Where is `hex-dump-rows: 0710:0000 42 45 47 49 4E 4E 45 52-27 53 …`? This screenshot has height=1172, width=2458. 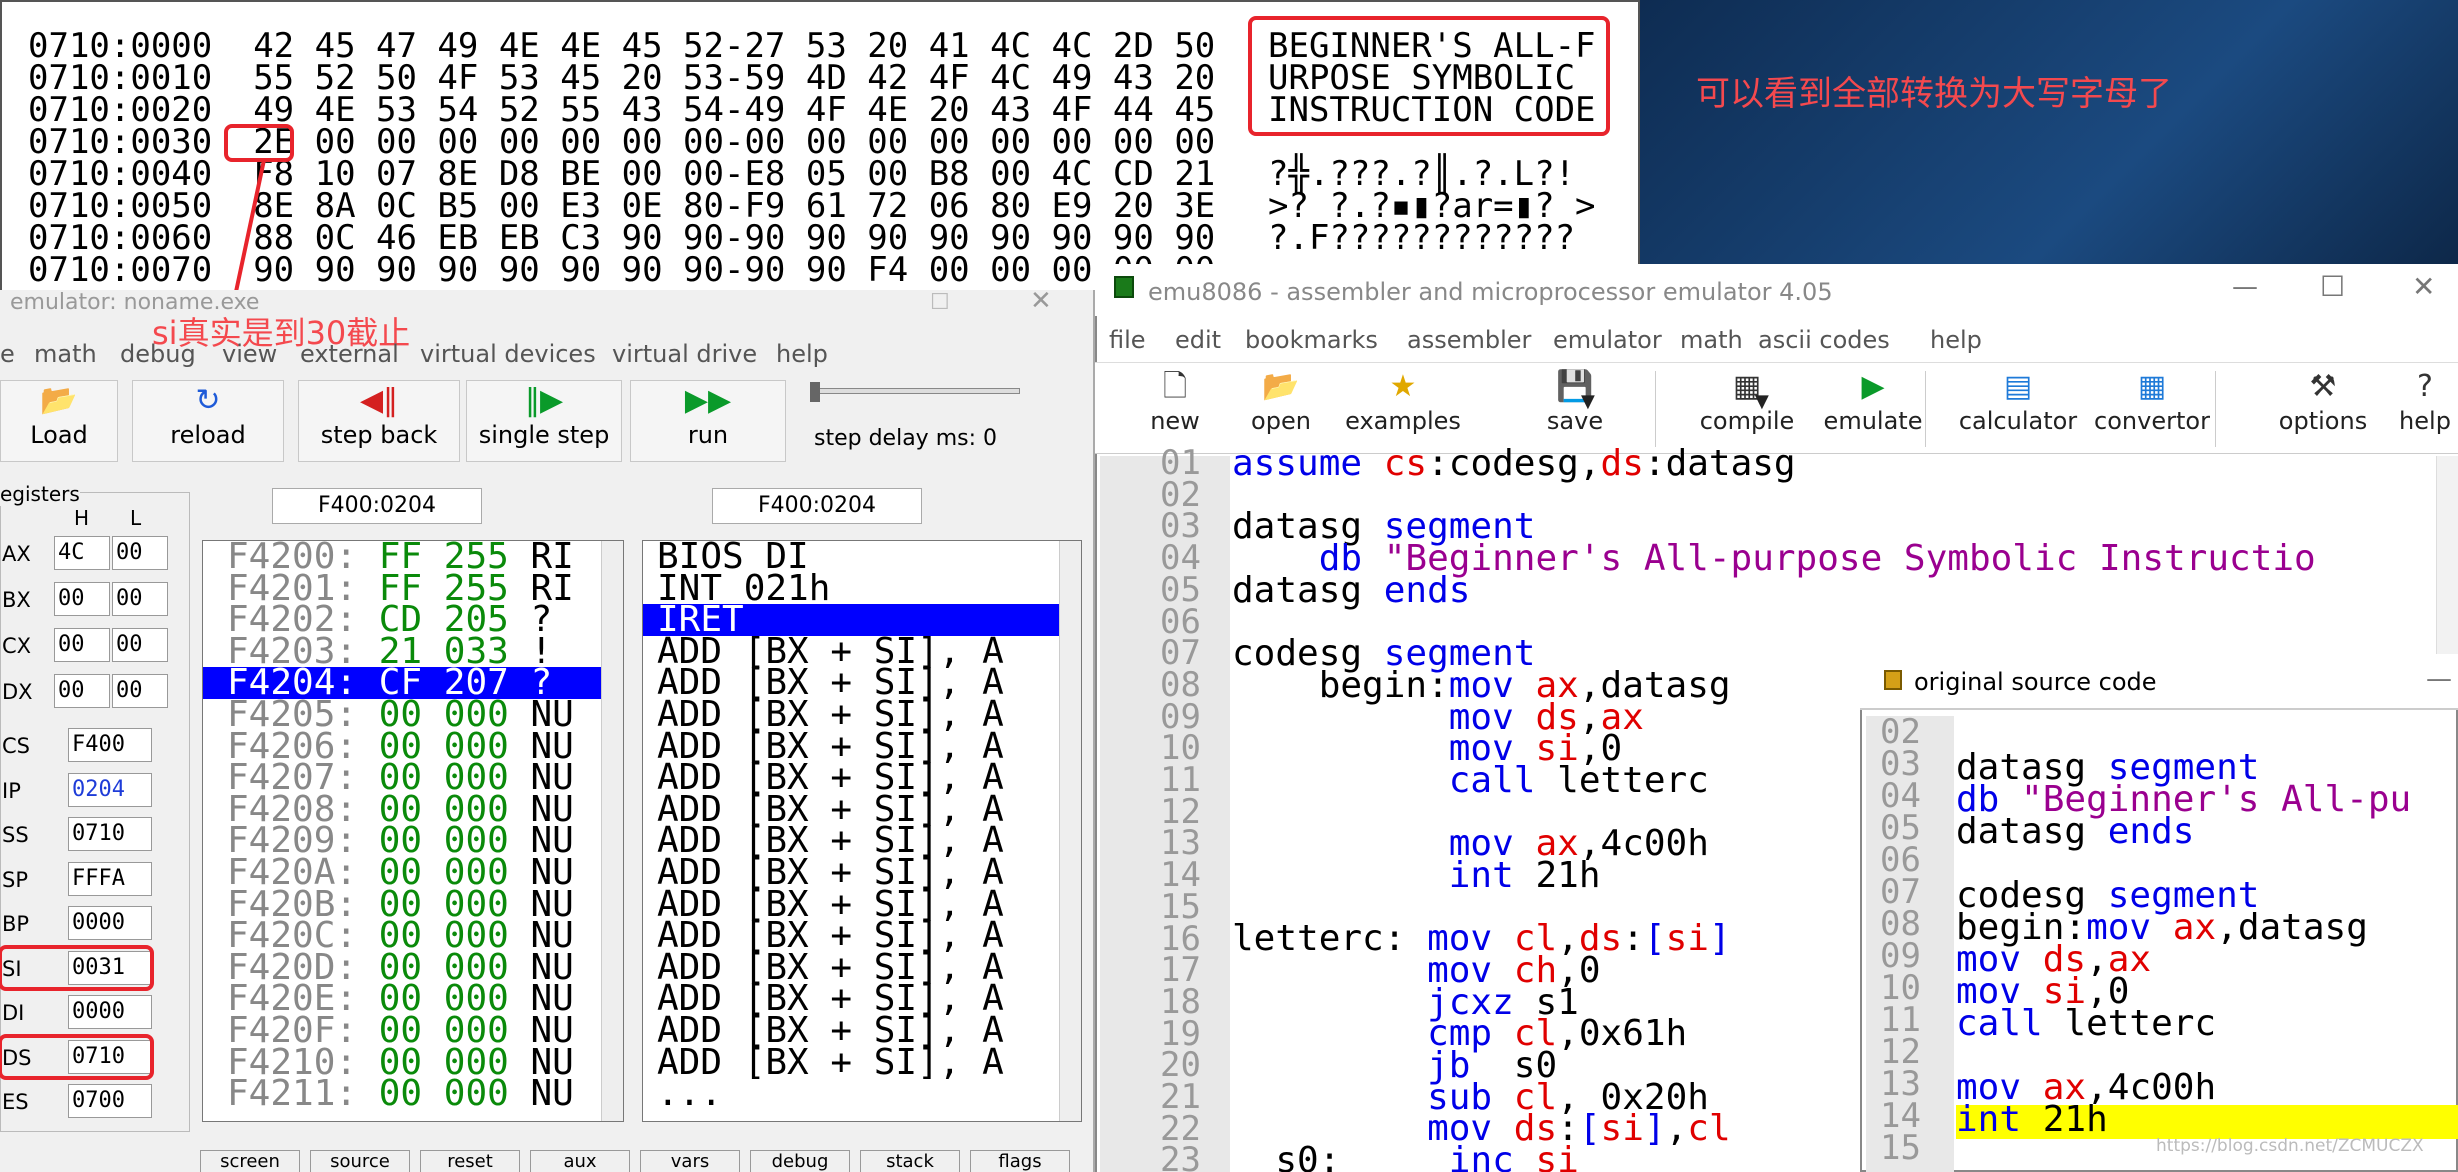
hex-dump-rows: 0710:0000 42 45 47 49 4E 4E 45 52-27 53 … is located at coordinates (621, 158).